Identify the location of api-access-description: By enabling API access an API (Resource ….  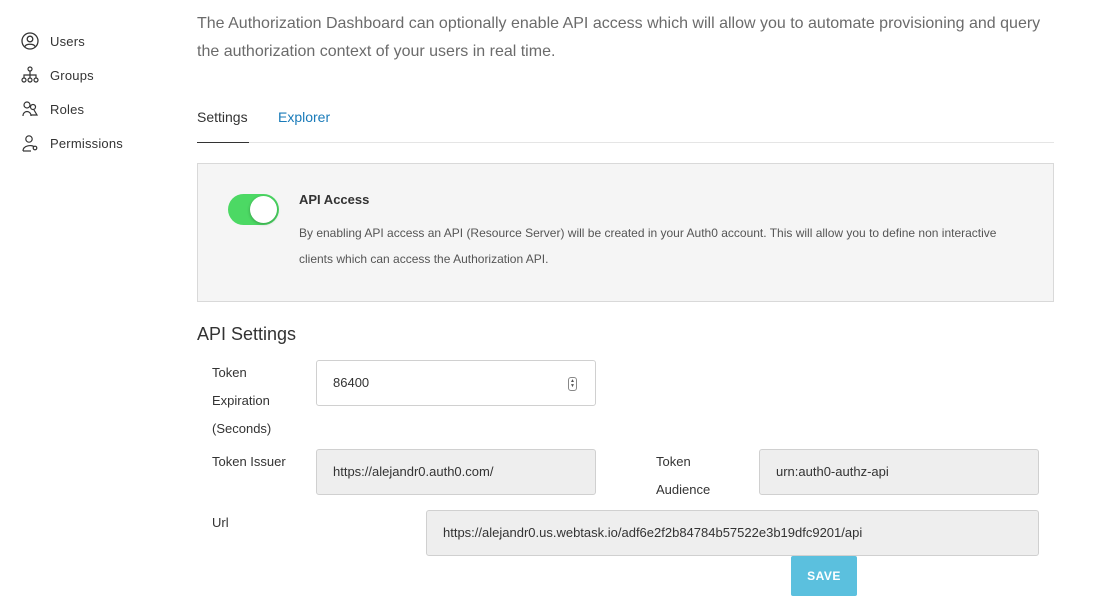
(648, 246).